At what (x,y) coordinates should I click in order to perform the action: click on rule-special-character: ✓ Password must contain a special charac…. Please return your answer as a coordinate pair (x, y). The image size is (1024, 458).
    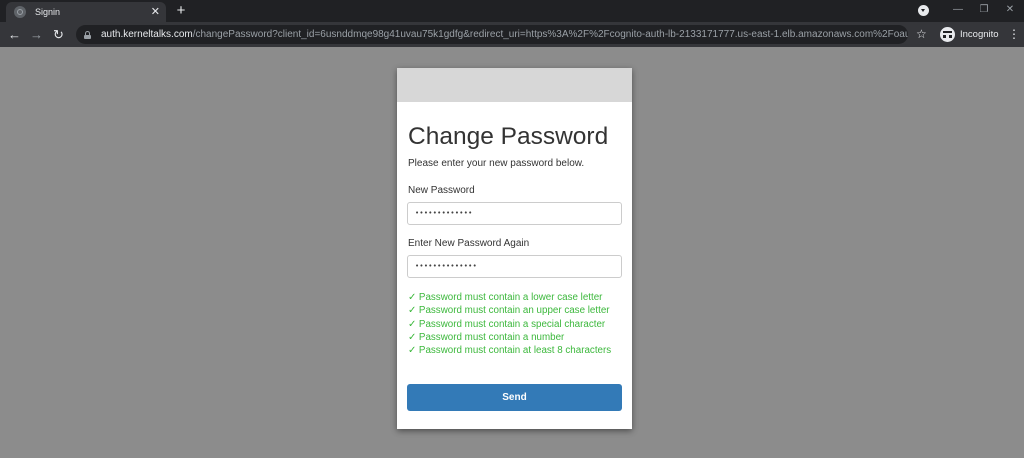
    Looking at the image, I should click on (507, 324).